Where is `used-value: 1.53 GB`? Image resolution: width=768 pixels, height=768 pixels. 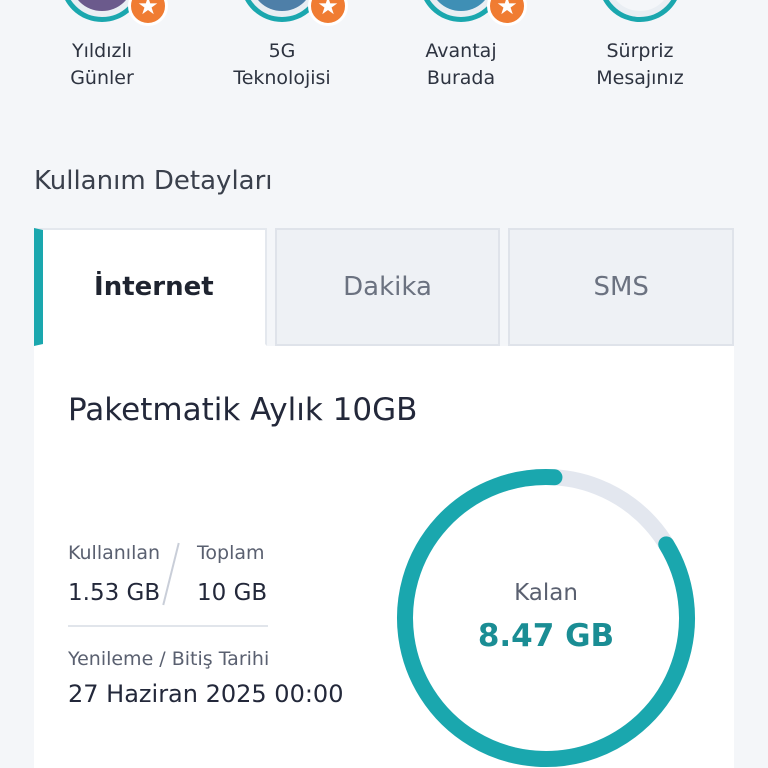 used-value: 1.53 GB is located at coordinates (114, 593).